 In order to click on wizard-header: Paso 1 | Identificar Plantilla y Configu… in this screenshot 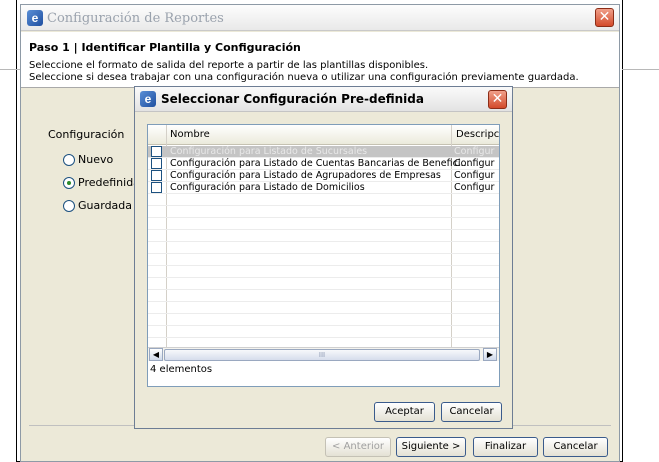, I will do `click(320, 60)`.